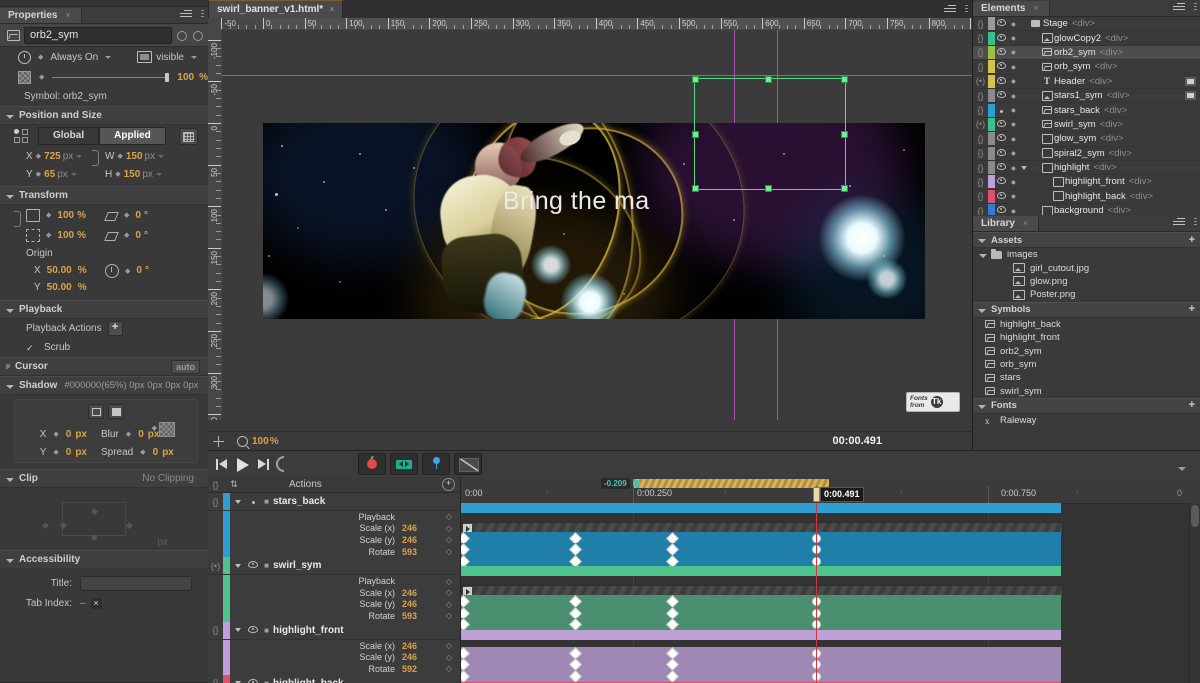 This screenshot has height=683, width=1200. What do you see at coordinates (218, 441) in the screenshot?
I see `pan-tool-icon` at bounding box center [218, 441].